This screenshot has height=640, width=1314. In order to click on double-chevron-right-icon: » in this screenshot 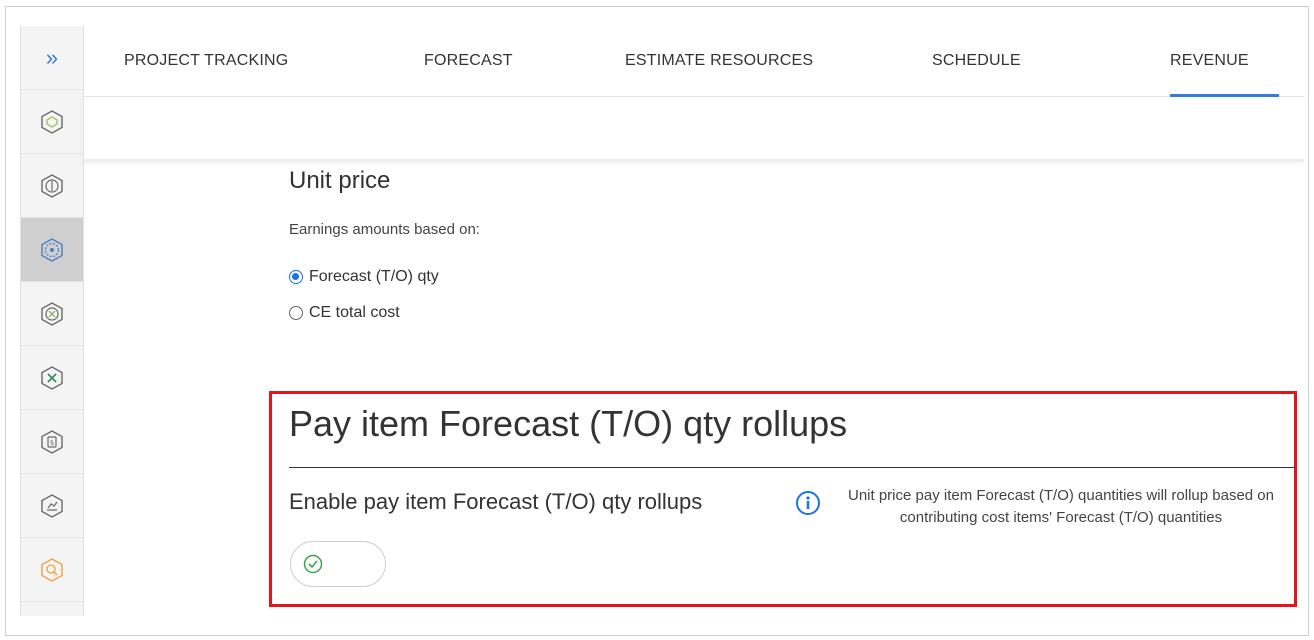, I will do `click(52, 57)`.